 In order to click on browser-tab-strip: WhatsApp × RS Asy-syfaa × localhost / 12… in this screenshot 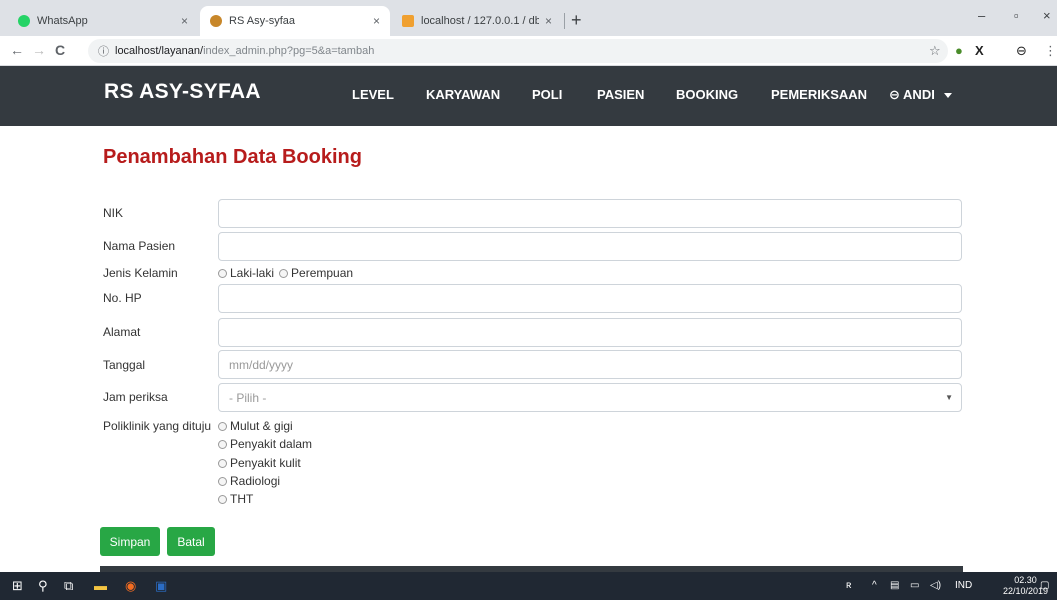, I will do `click(528, 18)`.